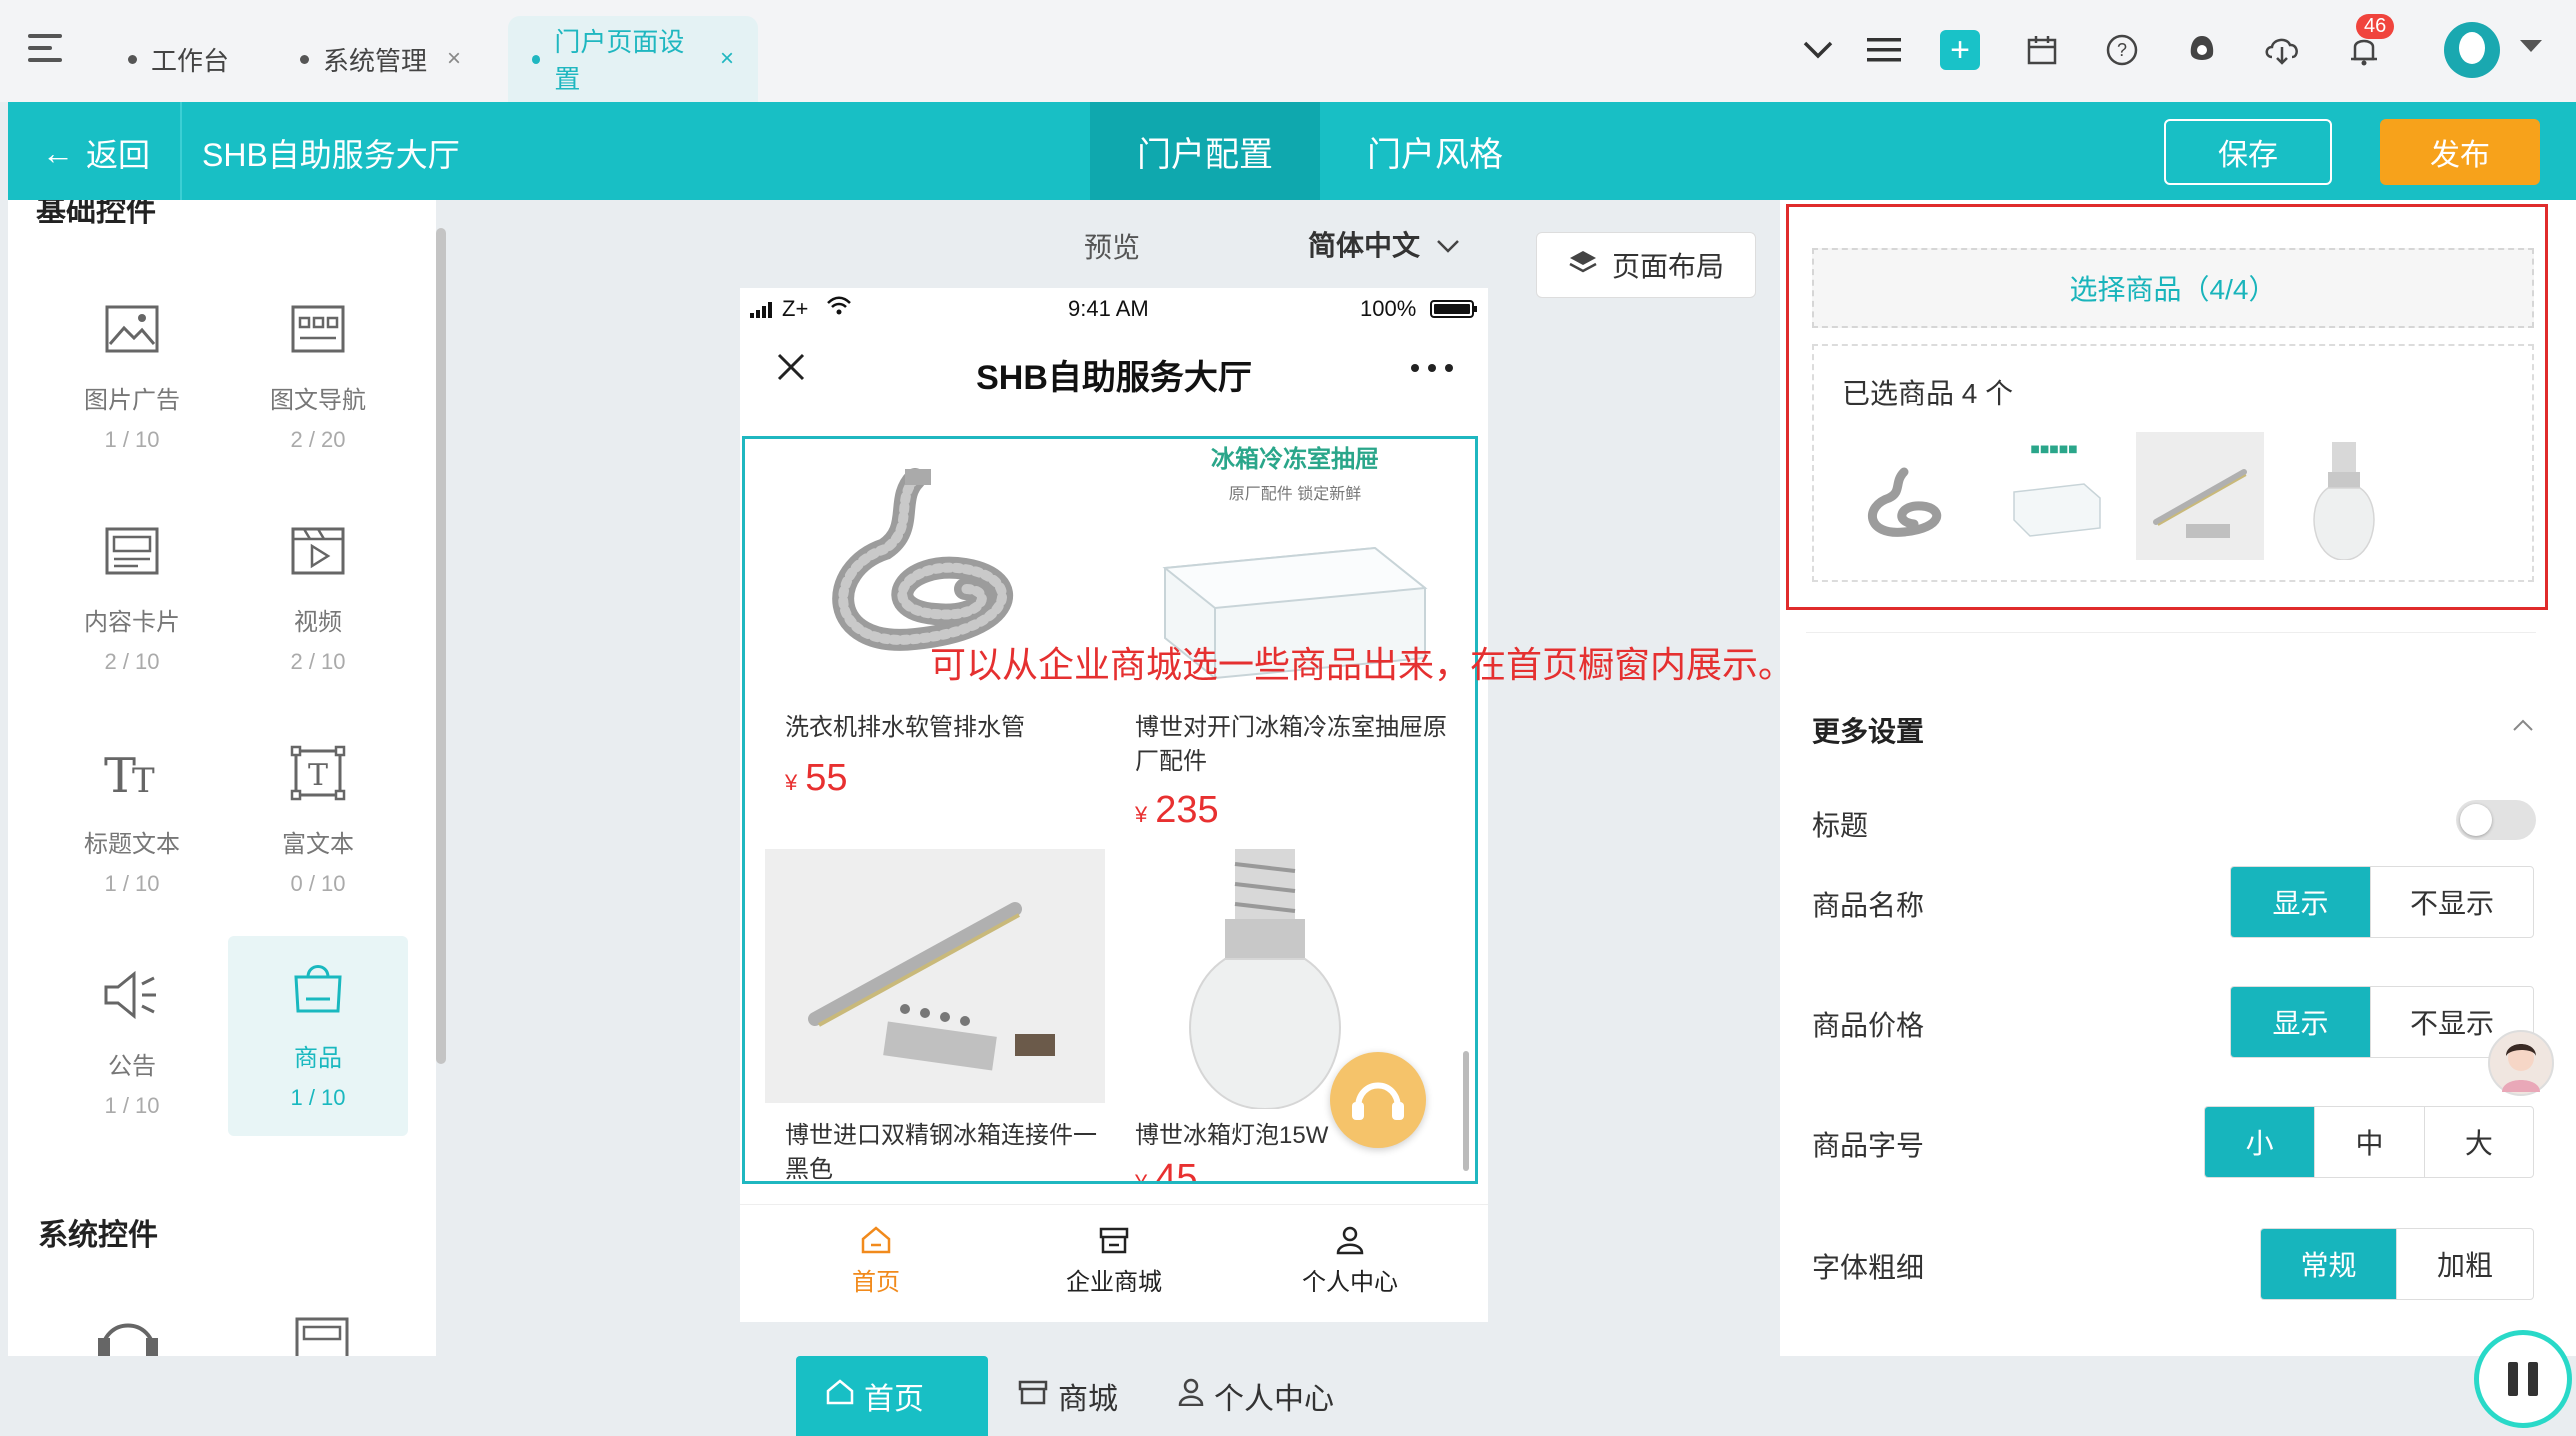 This screenshot has height=1436, width=2576. Describe the element at coordinates (132, 378) in the screenshot. I see `control-image-ad: 图片广告 1 / 10` at that location.